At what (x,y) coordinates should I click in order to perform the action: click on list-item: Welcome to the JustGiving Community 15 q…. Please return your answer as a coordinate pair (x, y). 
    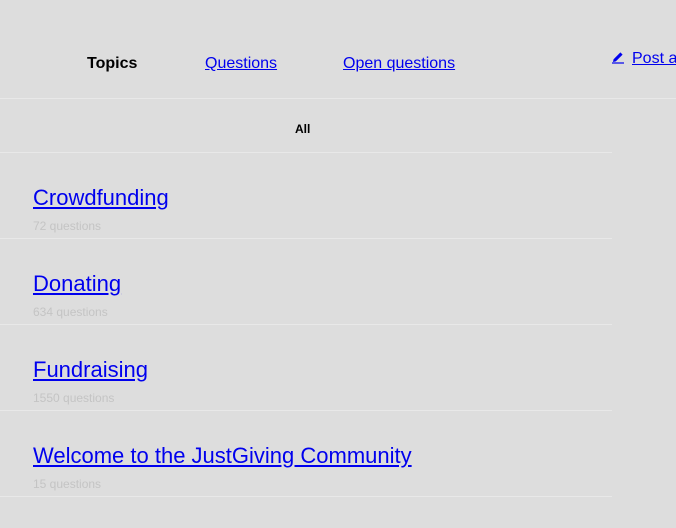
    Looking at the image, I should click on (306, 454).